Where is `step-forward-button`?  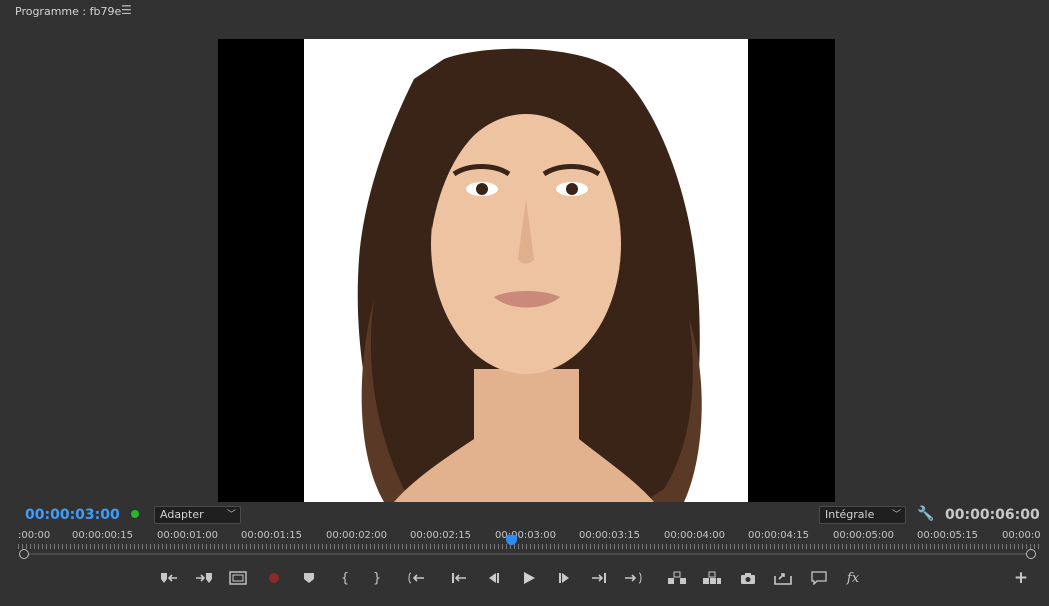
step-forward-button is located at coordinates (565, 578).